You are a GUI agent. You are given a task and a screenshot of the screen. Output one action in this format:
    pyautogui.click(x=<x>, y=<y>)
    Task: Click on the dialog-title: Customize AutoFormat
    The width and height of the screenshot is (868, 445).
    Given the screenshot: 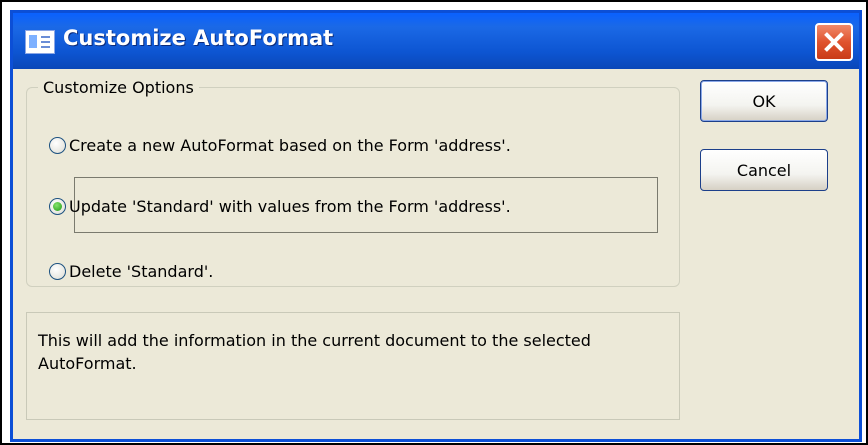 What is the action you would take?
    pyautogui.click(x=198, y=38)
    